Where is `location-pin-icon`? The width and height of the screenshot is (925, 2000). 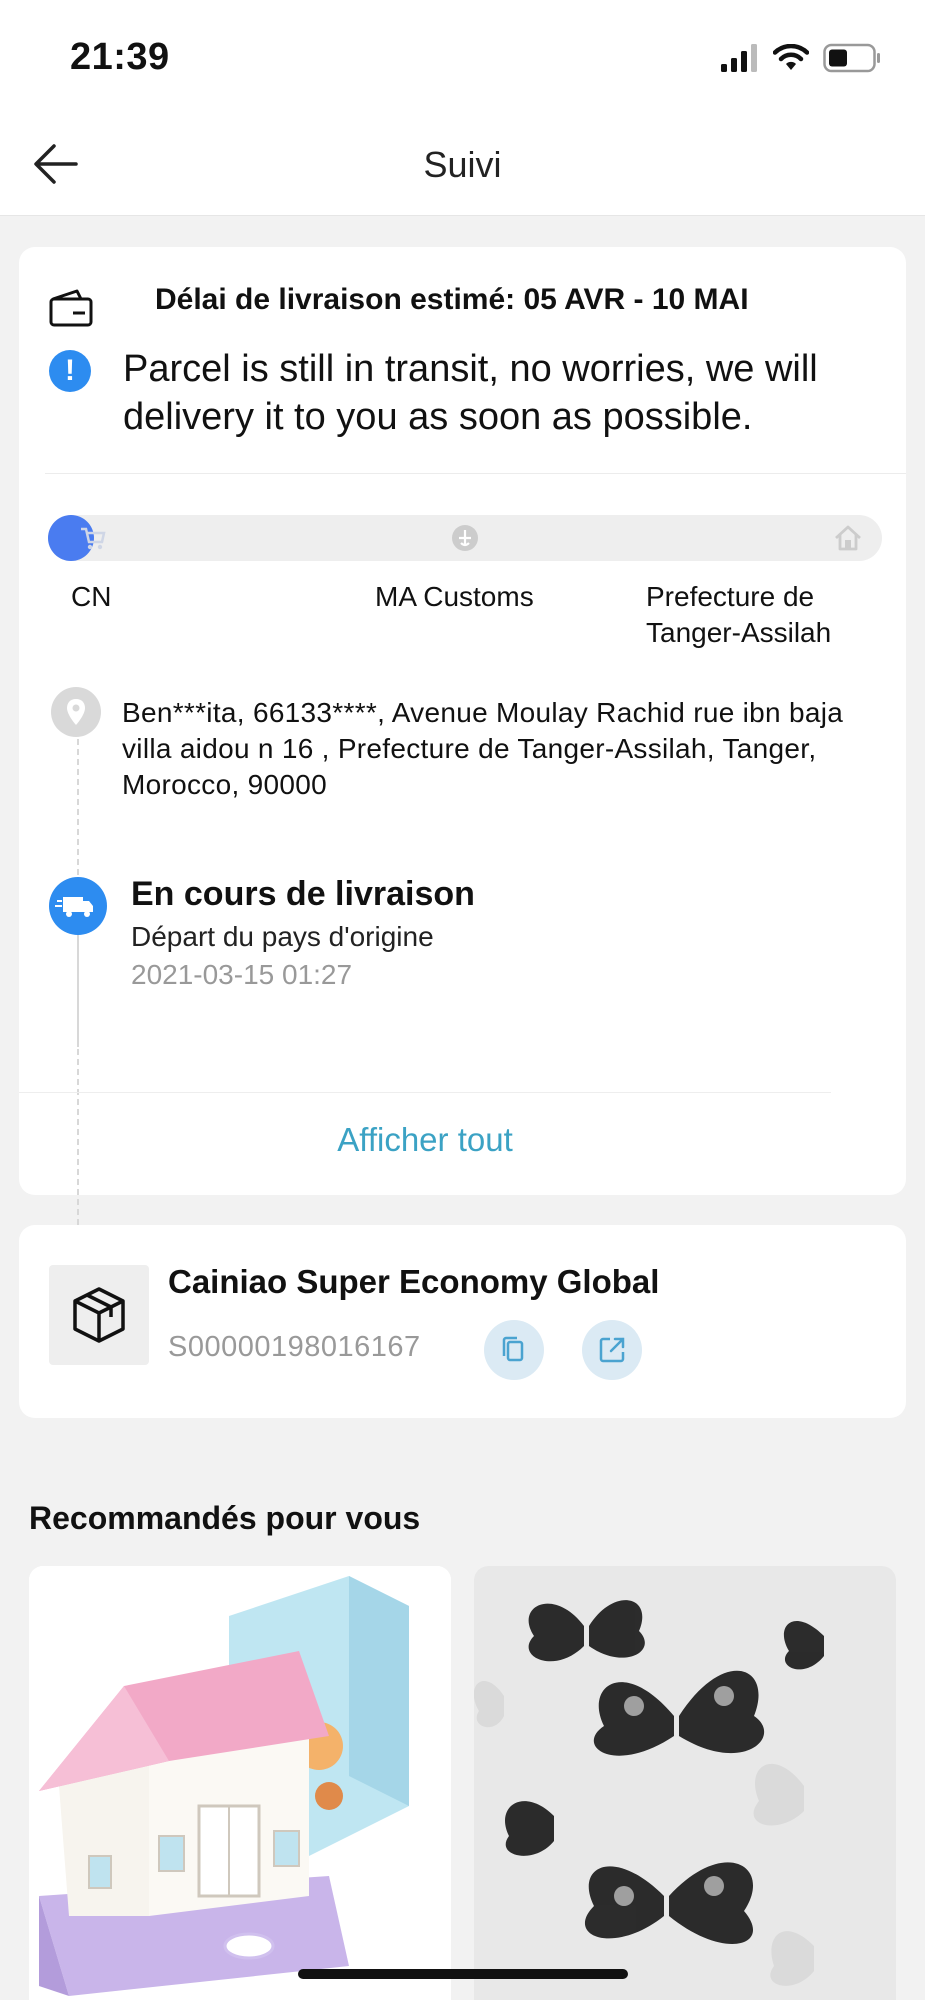 location-pin-icon is located at coordinates (76, 712).